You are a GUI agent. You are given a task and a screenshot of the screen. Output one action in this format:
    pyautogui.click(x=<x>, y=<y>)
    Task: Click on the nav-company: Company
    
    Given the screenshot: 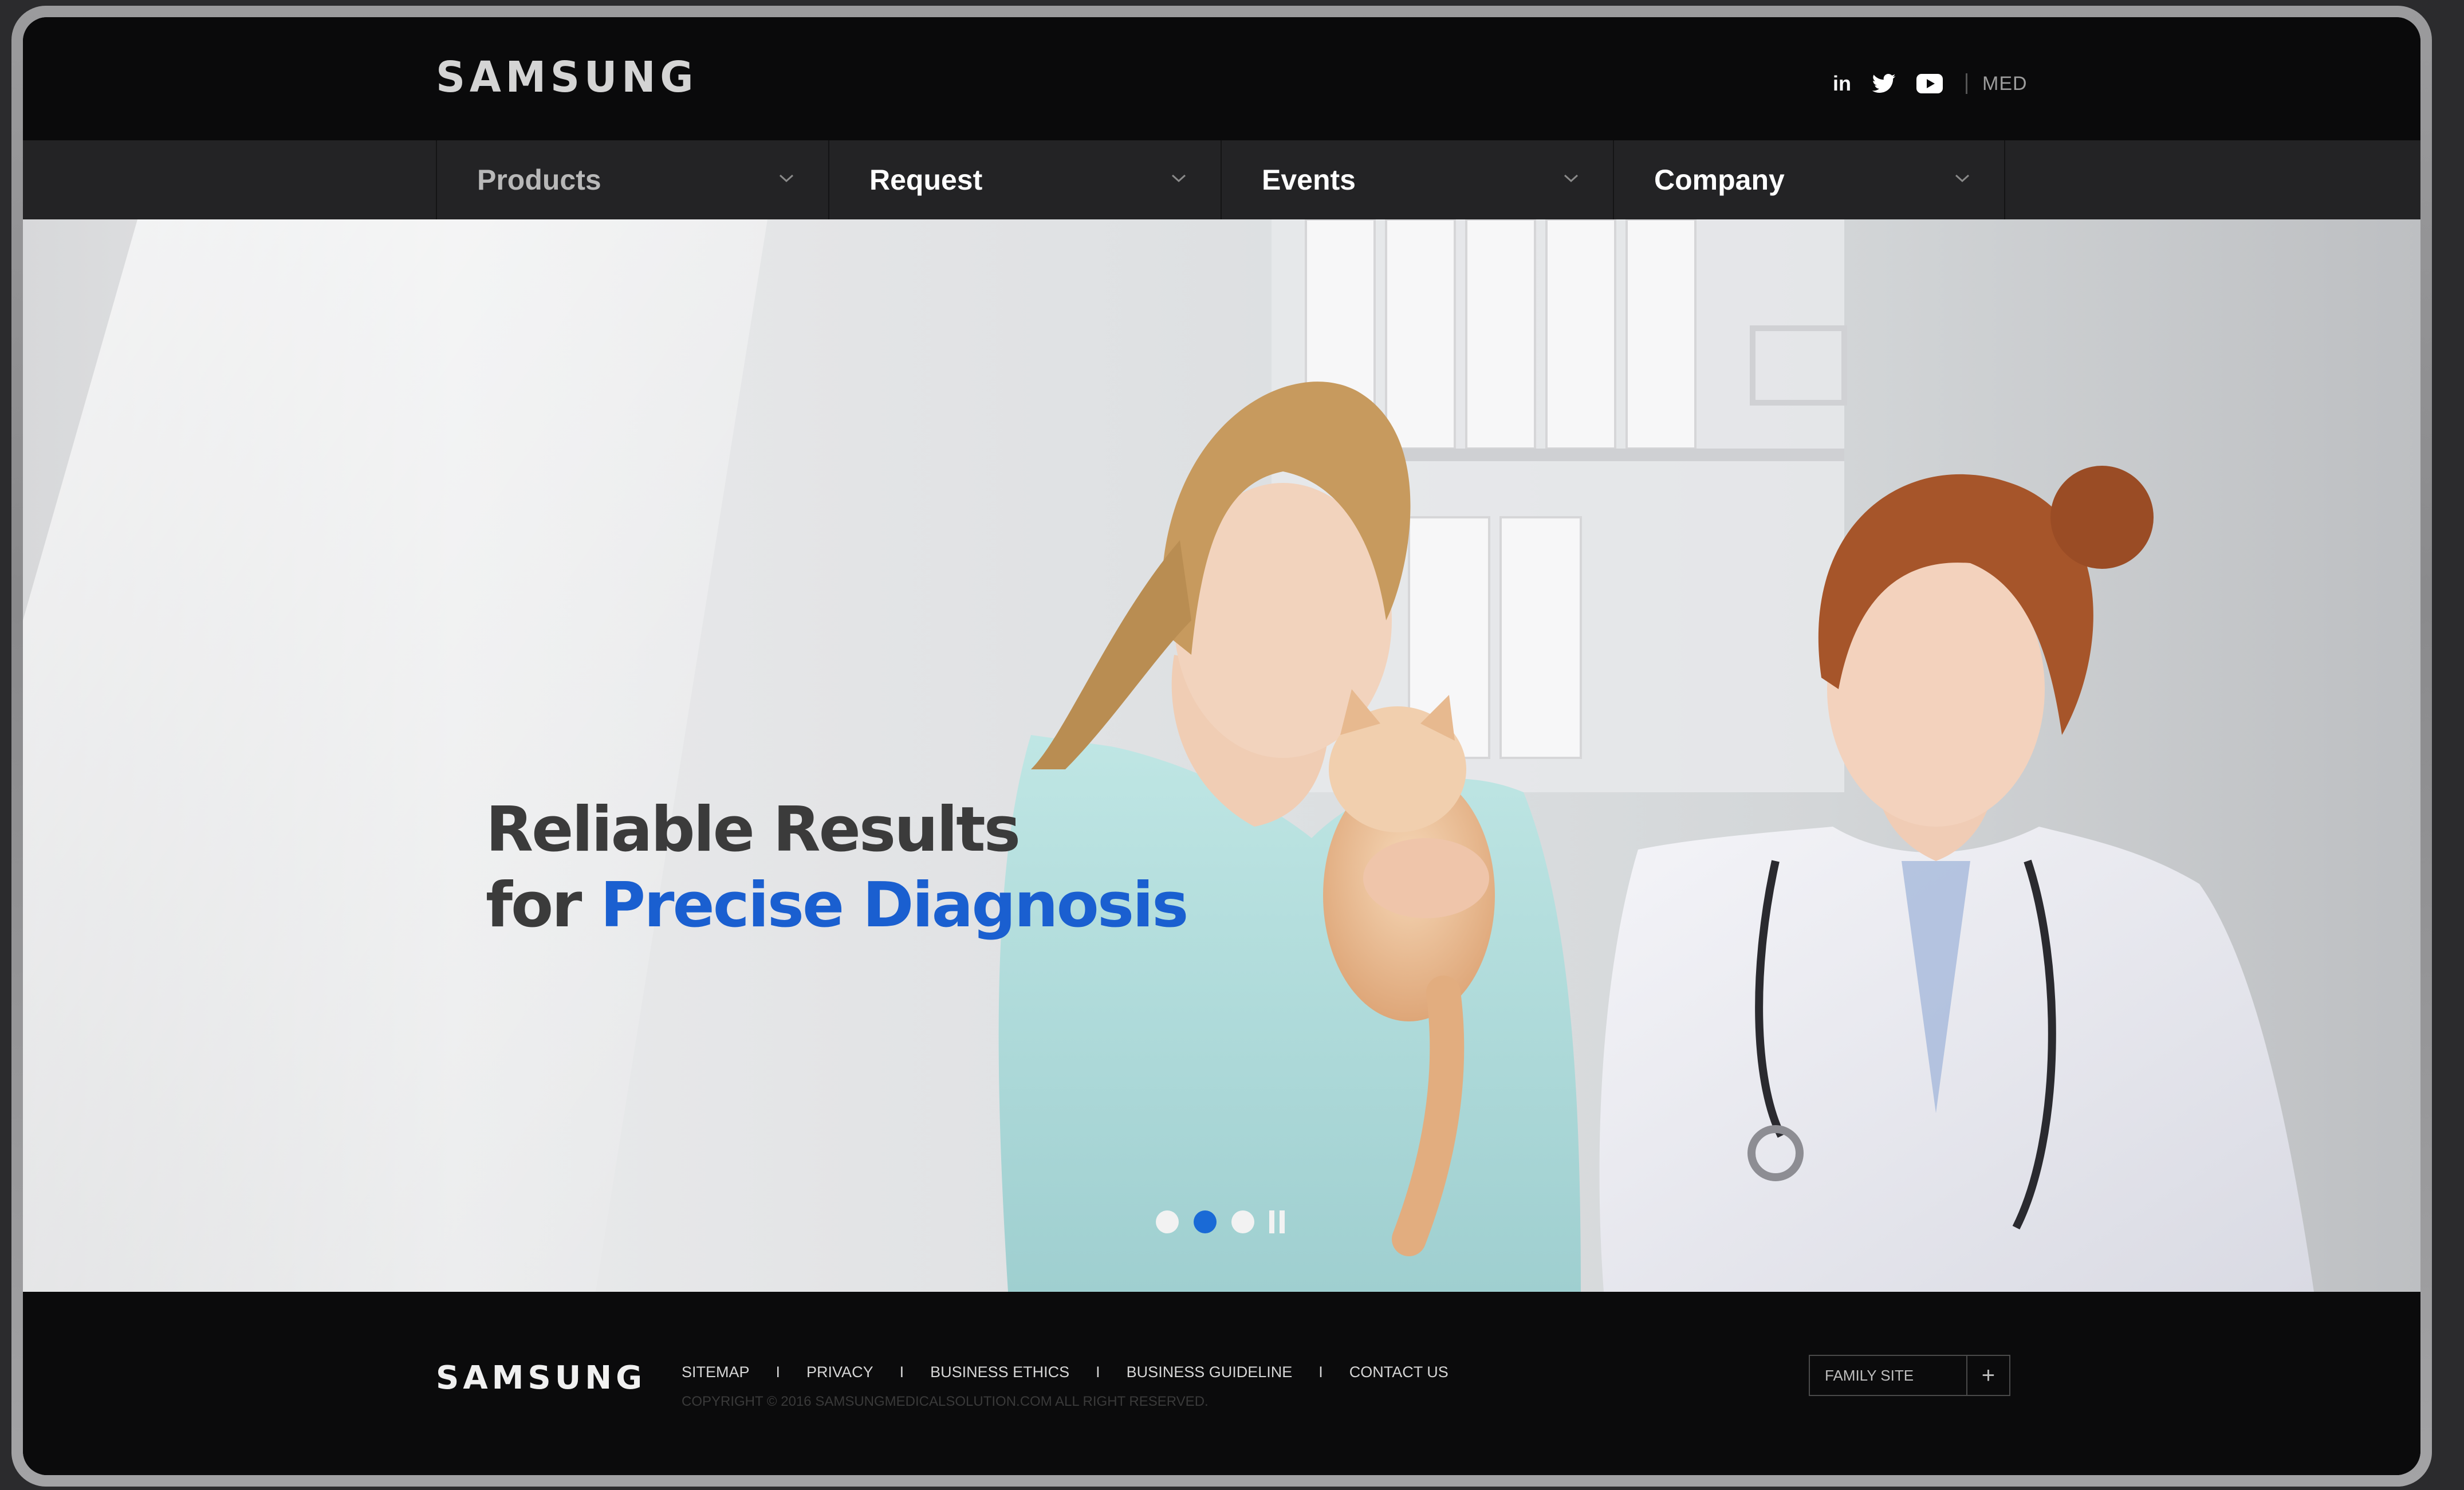 What is the action you would take?
    pyautogui.click(x=1809, y=179)
    